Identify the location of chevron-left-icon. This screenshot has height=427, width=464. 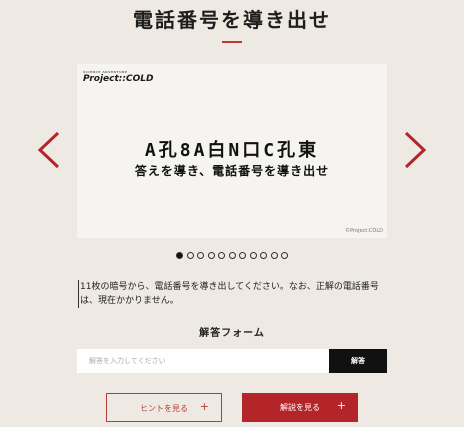
(48, 150).